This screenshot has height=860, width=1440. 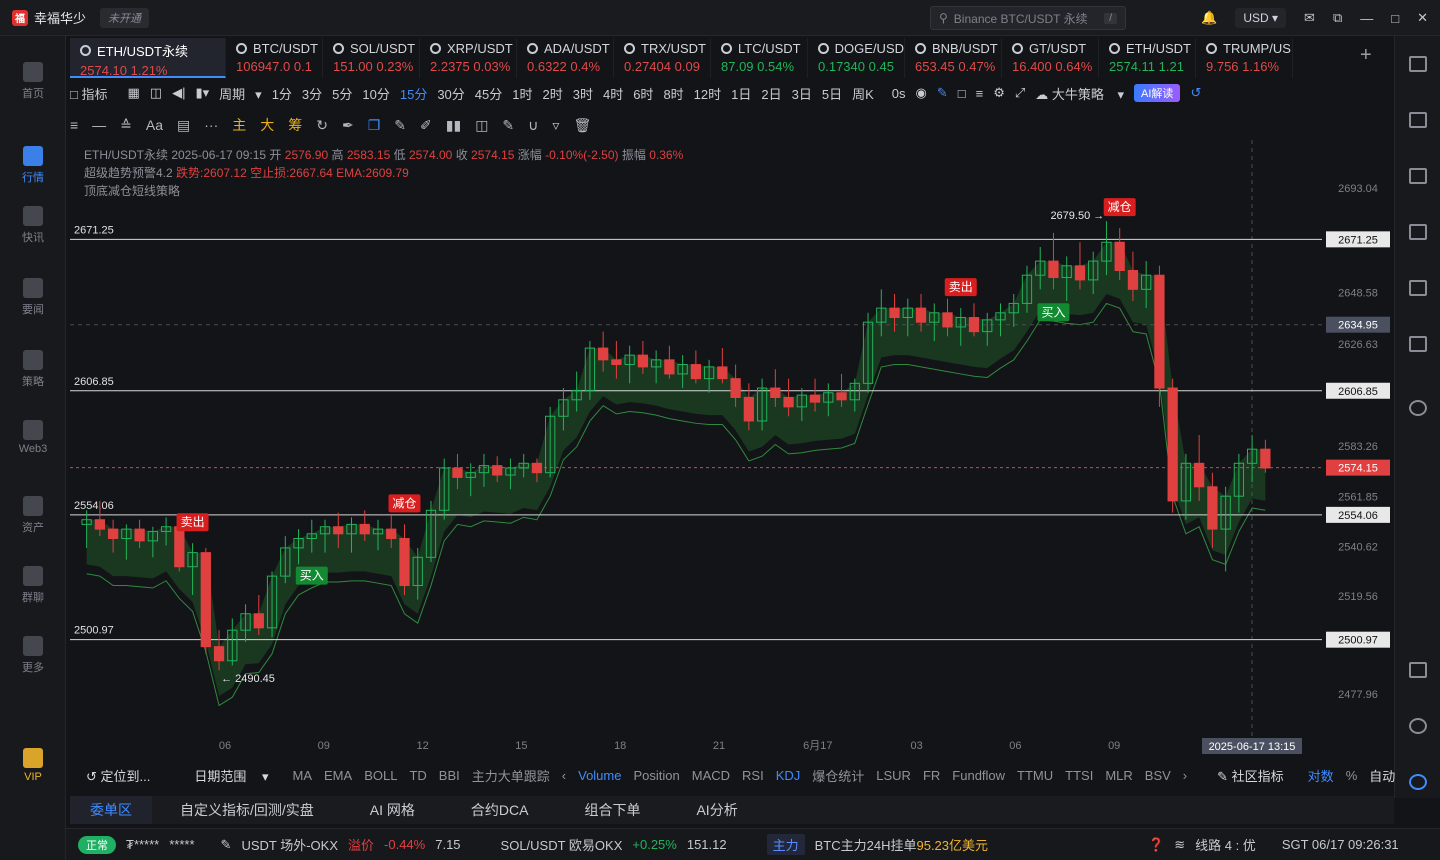 I want to click on pen-icon: ✎, so click(x=942, y=93).